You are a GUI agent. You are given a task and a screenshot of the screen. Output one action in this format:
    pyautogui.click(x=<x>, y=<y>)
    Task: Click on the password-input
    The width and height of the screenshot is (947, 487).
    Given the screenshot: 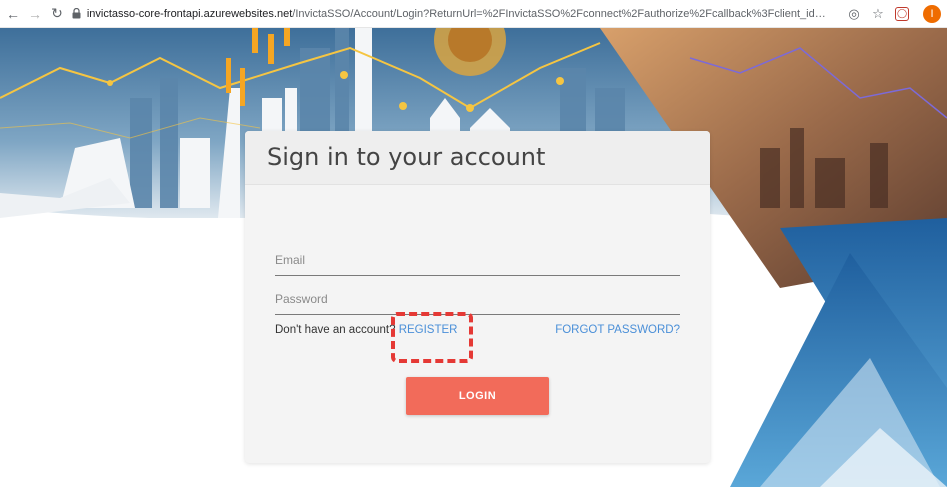 What is the action you would take?
    pyautogui.click(x=477, y=301)
    